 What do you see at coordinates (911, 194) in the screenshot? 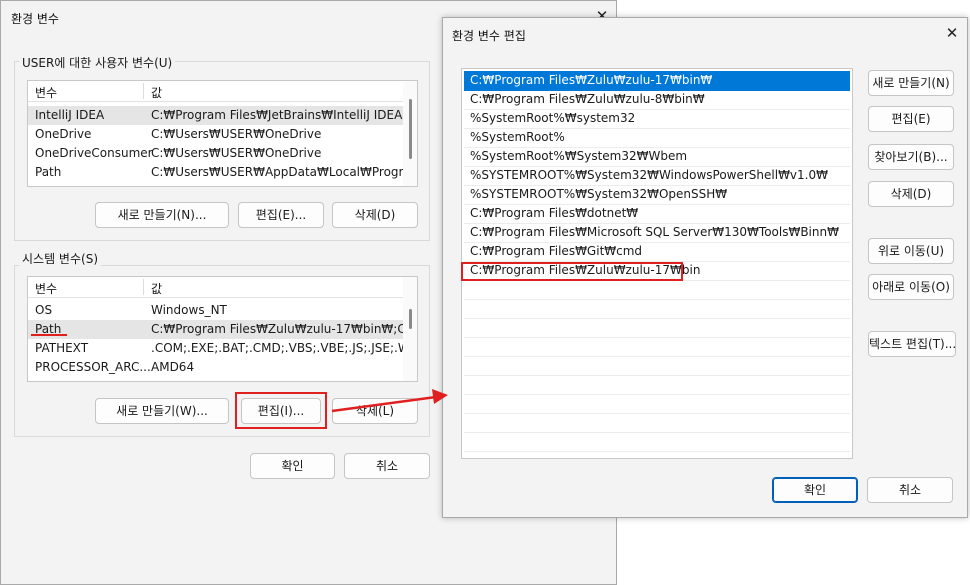
I see `delete-path-button: 삭제(D)` at bounding box center [911, 194].